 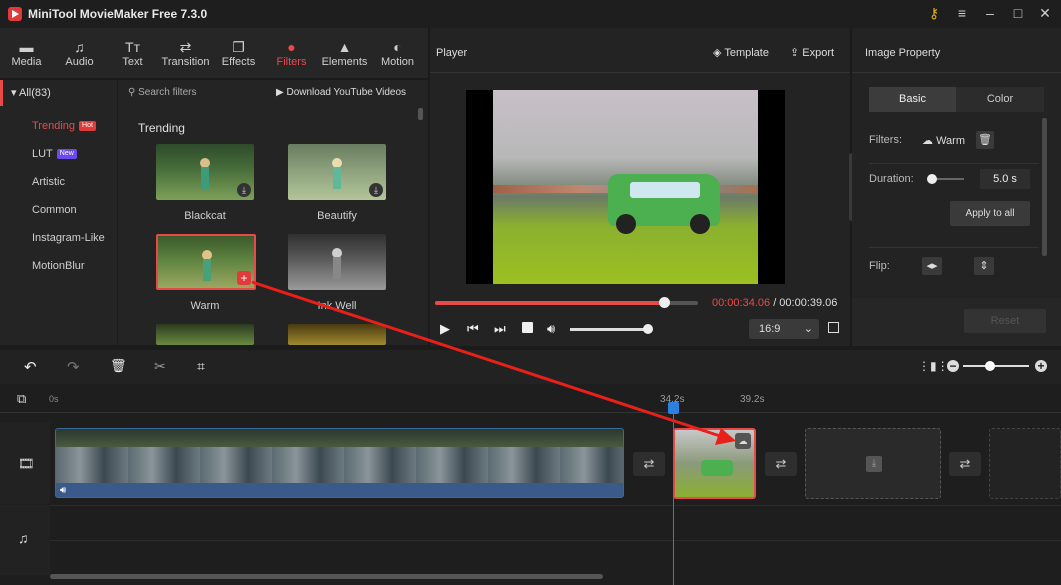 I want to click on delete-icon: 🗑︎, so click(x=118, y=366).